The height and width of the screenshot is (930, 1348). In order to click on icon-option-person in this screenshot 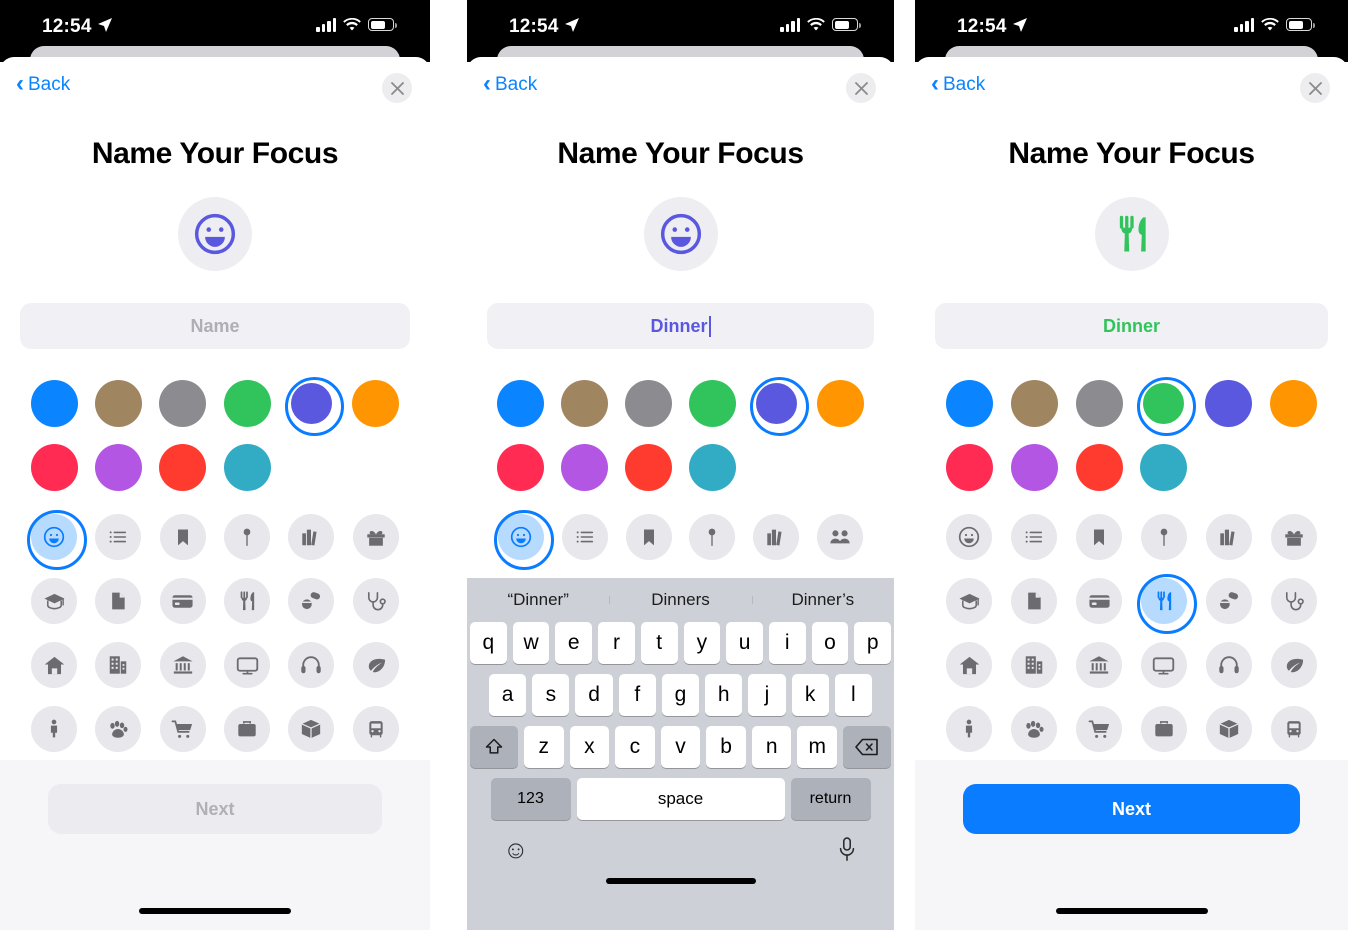, I will do `click(969, 729)`.